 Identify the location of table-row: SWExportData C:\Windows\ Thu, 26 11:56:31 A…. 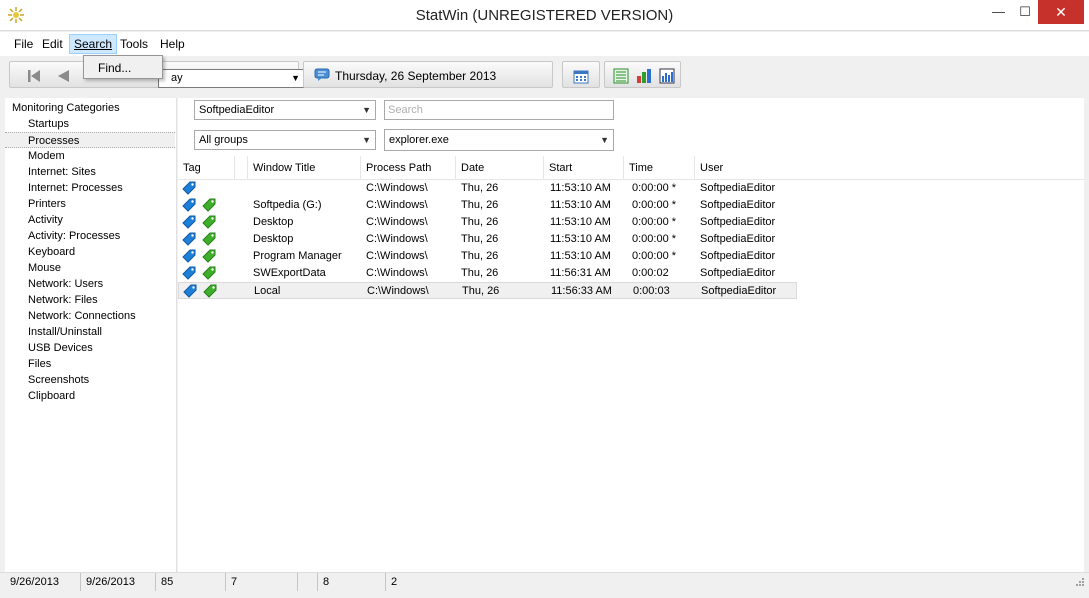
(487, 273).